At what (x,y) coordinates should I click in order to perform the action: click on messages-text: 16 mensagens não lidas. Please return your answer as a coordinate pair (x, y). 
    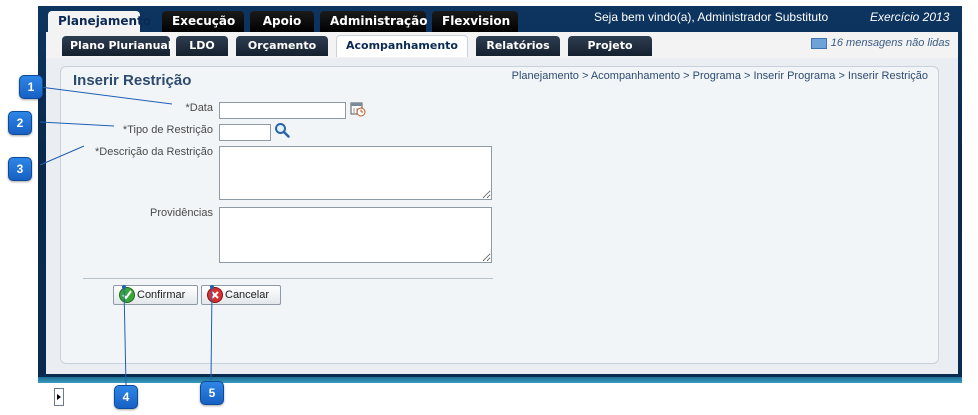
    Looking at the image, I should click on (890, 43).